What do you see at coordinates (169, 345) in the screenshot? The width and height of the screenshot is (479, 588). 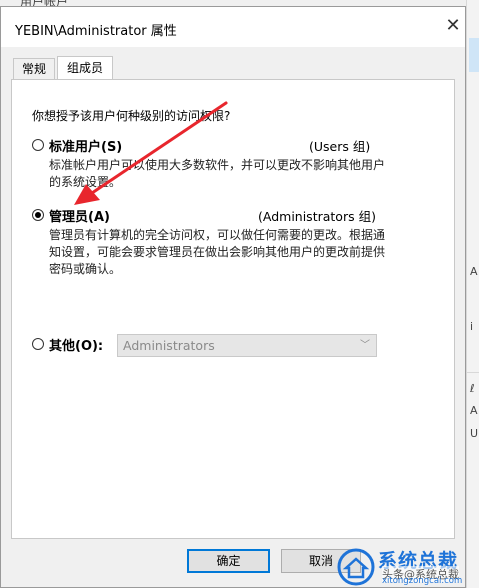 I see `other-group-select-value: Administrators` at bounding box center [169, 345].